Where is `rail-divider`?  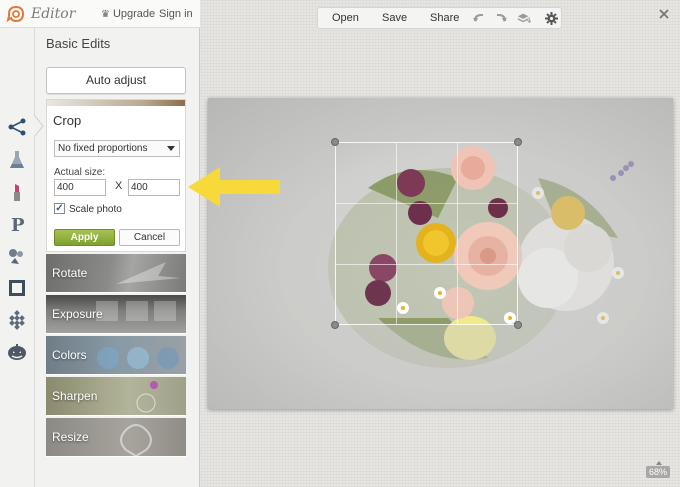
rail-divider is located at coordinates (34, 257).